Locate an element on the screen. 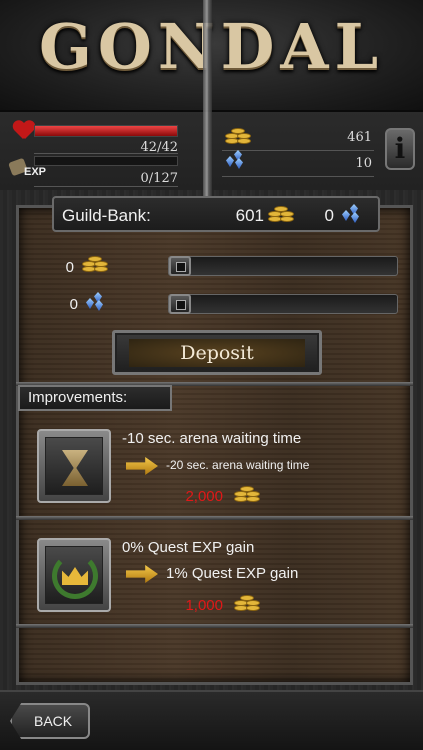 This screenshot has height=750, width=423. quest-exp-upgrade-icon is located at coordinates (74, 575).